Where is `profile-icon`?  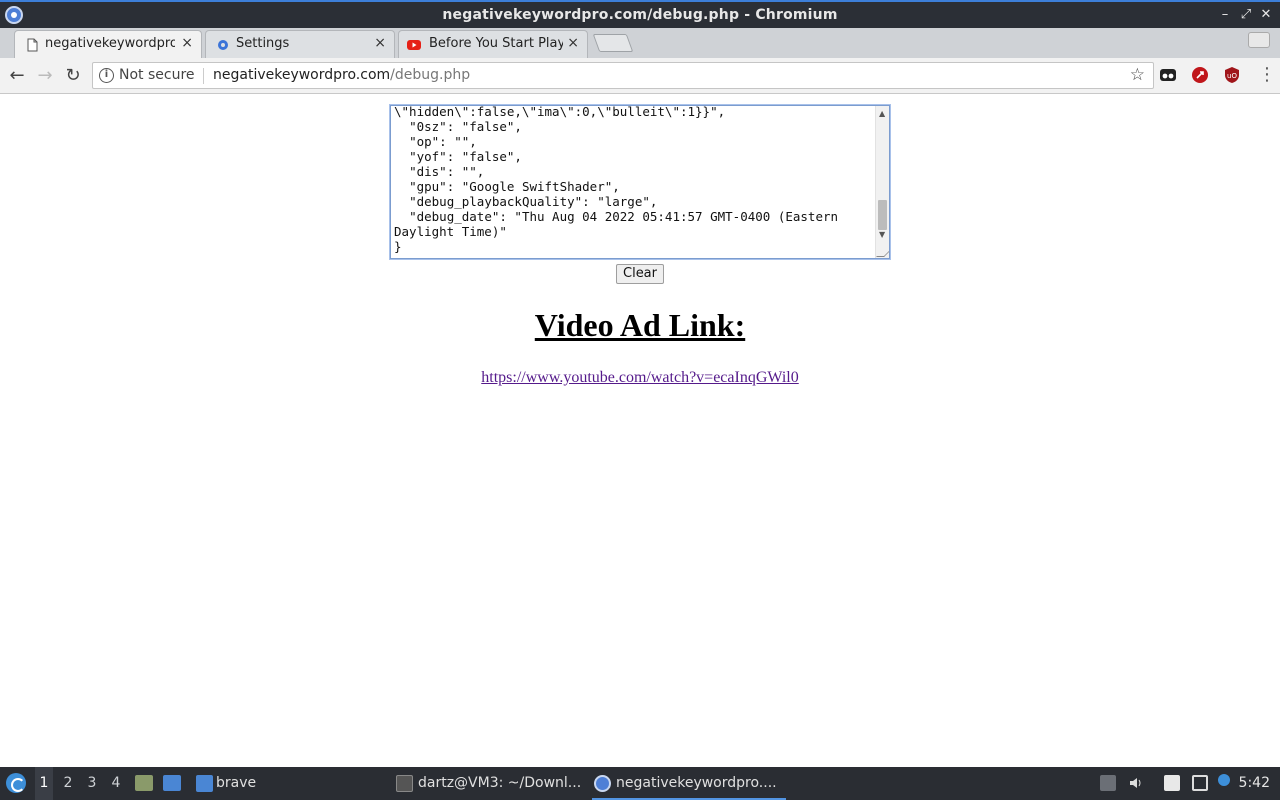
profile-icon is located at coordinates (1259, 40).